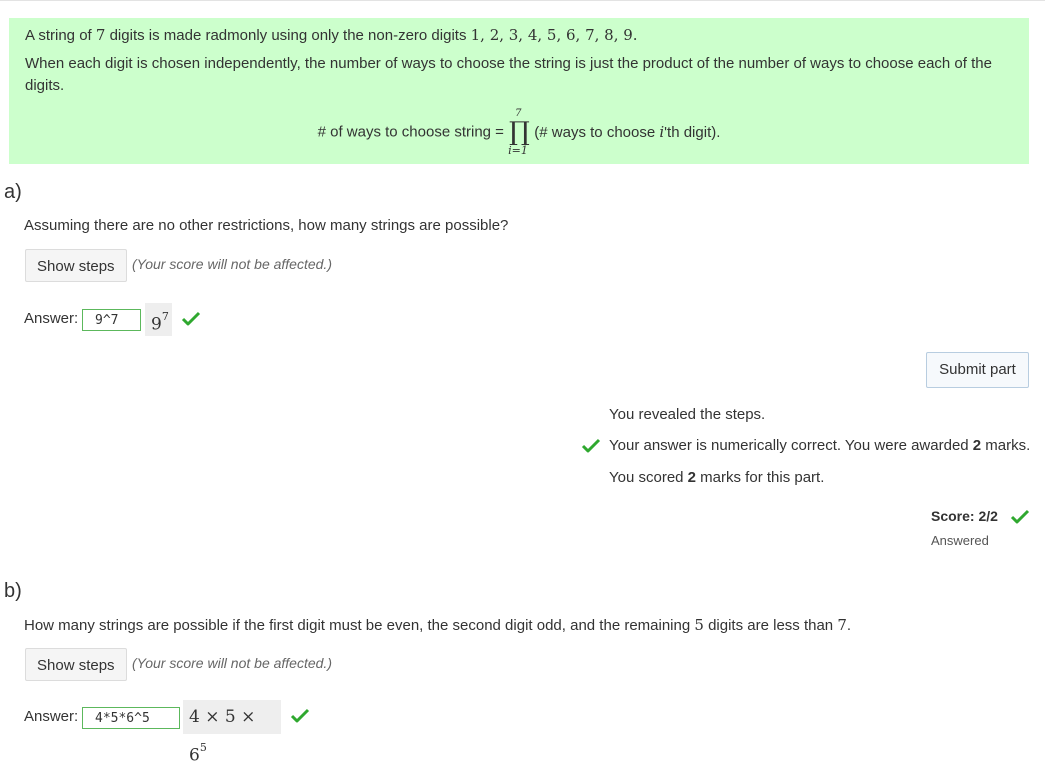 The image size is (1045, 773). What do you see at coordinates (977, 370) in the screenshot?
I see `submit-part-button: Submit part` at bounding box center [977, 370].